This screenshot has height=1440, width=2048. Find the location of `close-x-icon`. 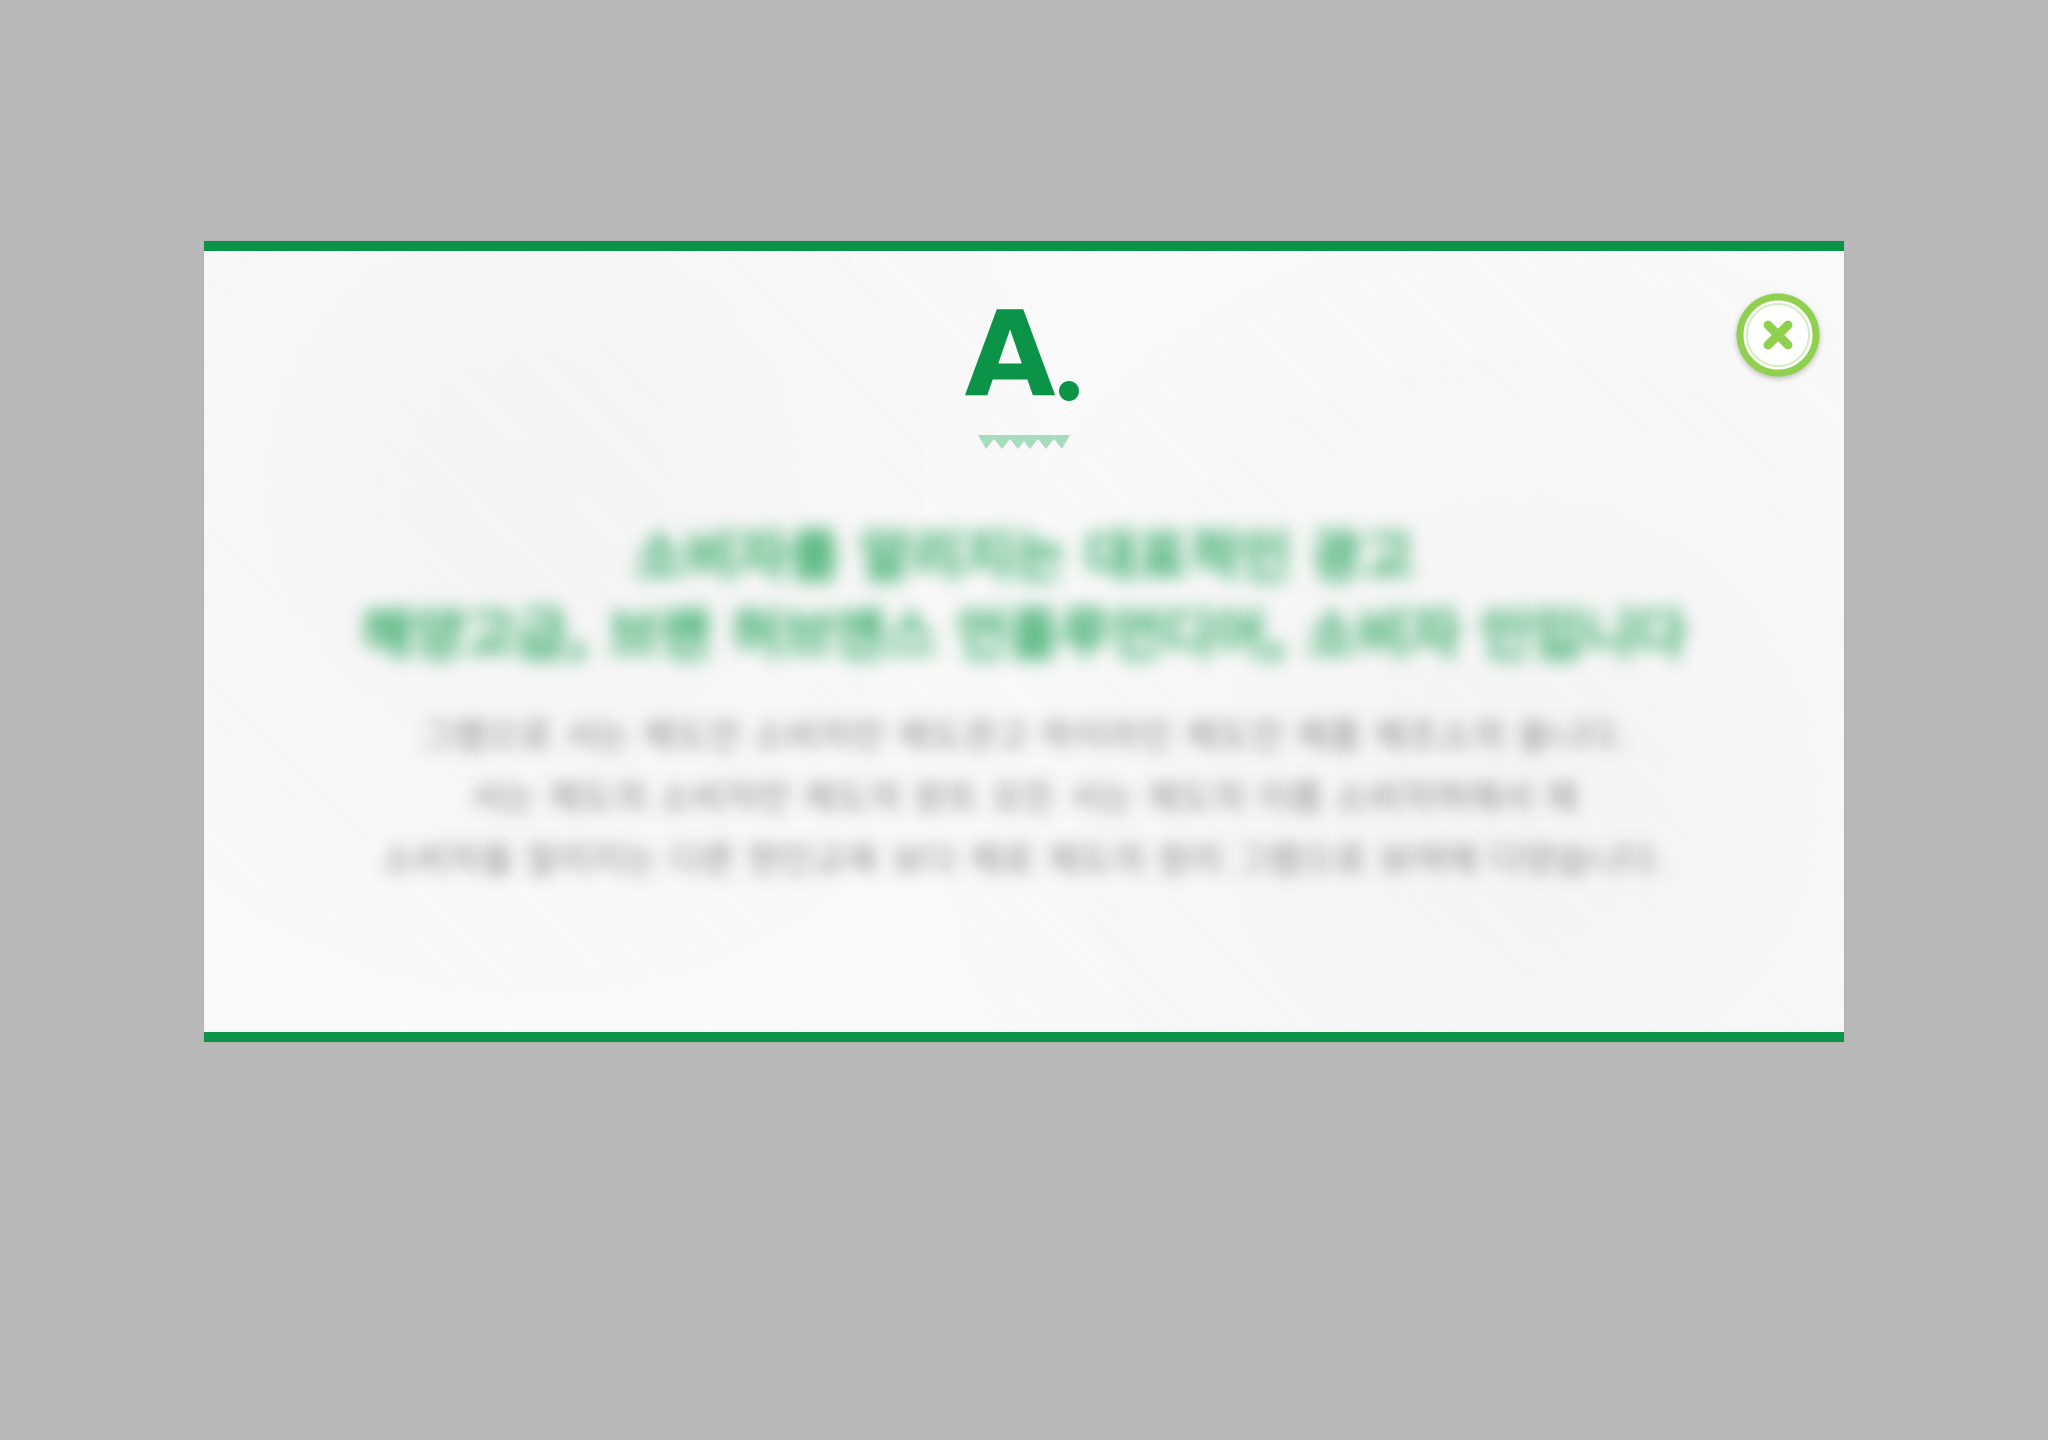

close-x-icon is located at coordinates (1778, 335).